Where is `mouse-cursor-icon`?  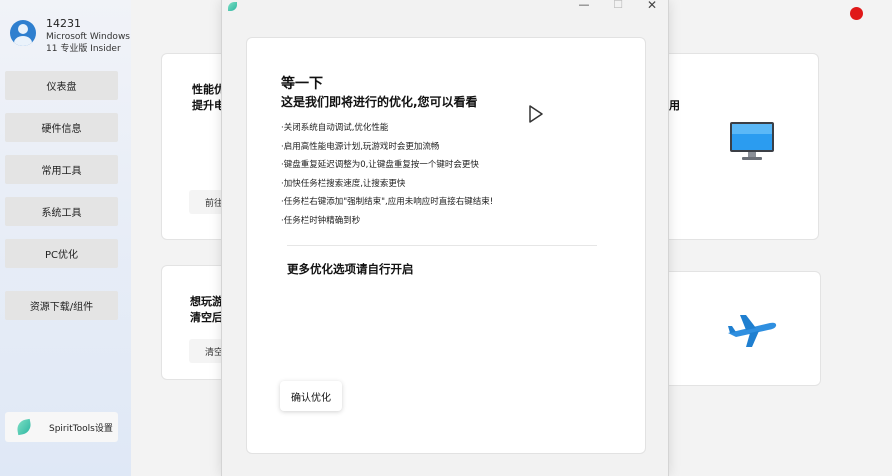 mouse-cursor-icon is located at coordinates (536, 114).